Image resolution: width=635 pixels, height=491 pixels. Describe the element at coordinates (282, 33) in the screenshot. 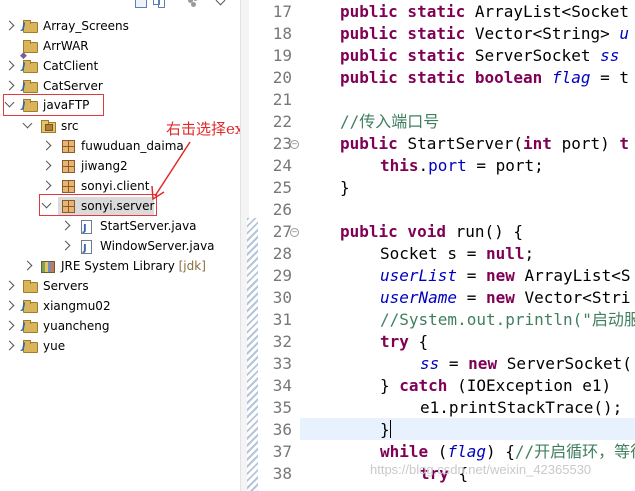

I see `line-number: 18` at that location.